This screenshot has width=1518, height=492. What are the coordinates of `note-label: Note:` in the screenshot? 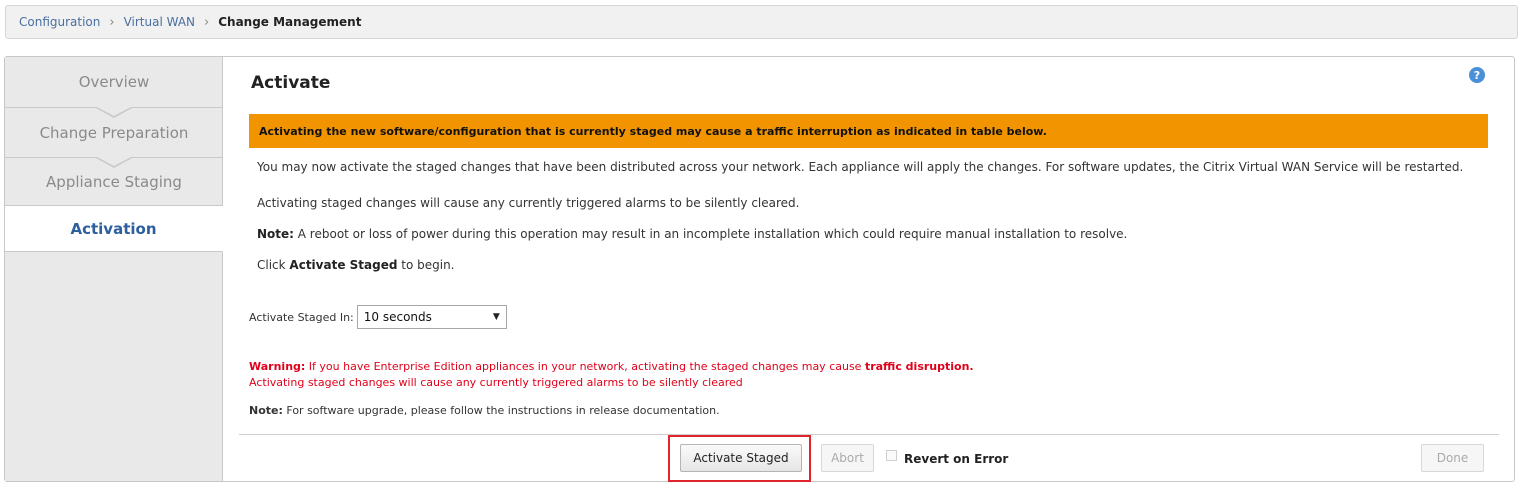 It's located at (275, 234).